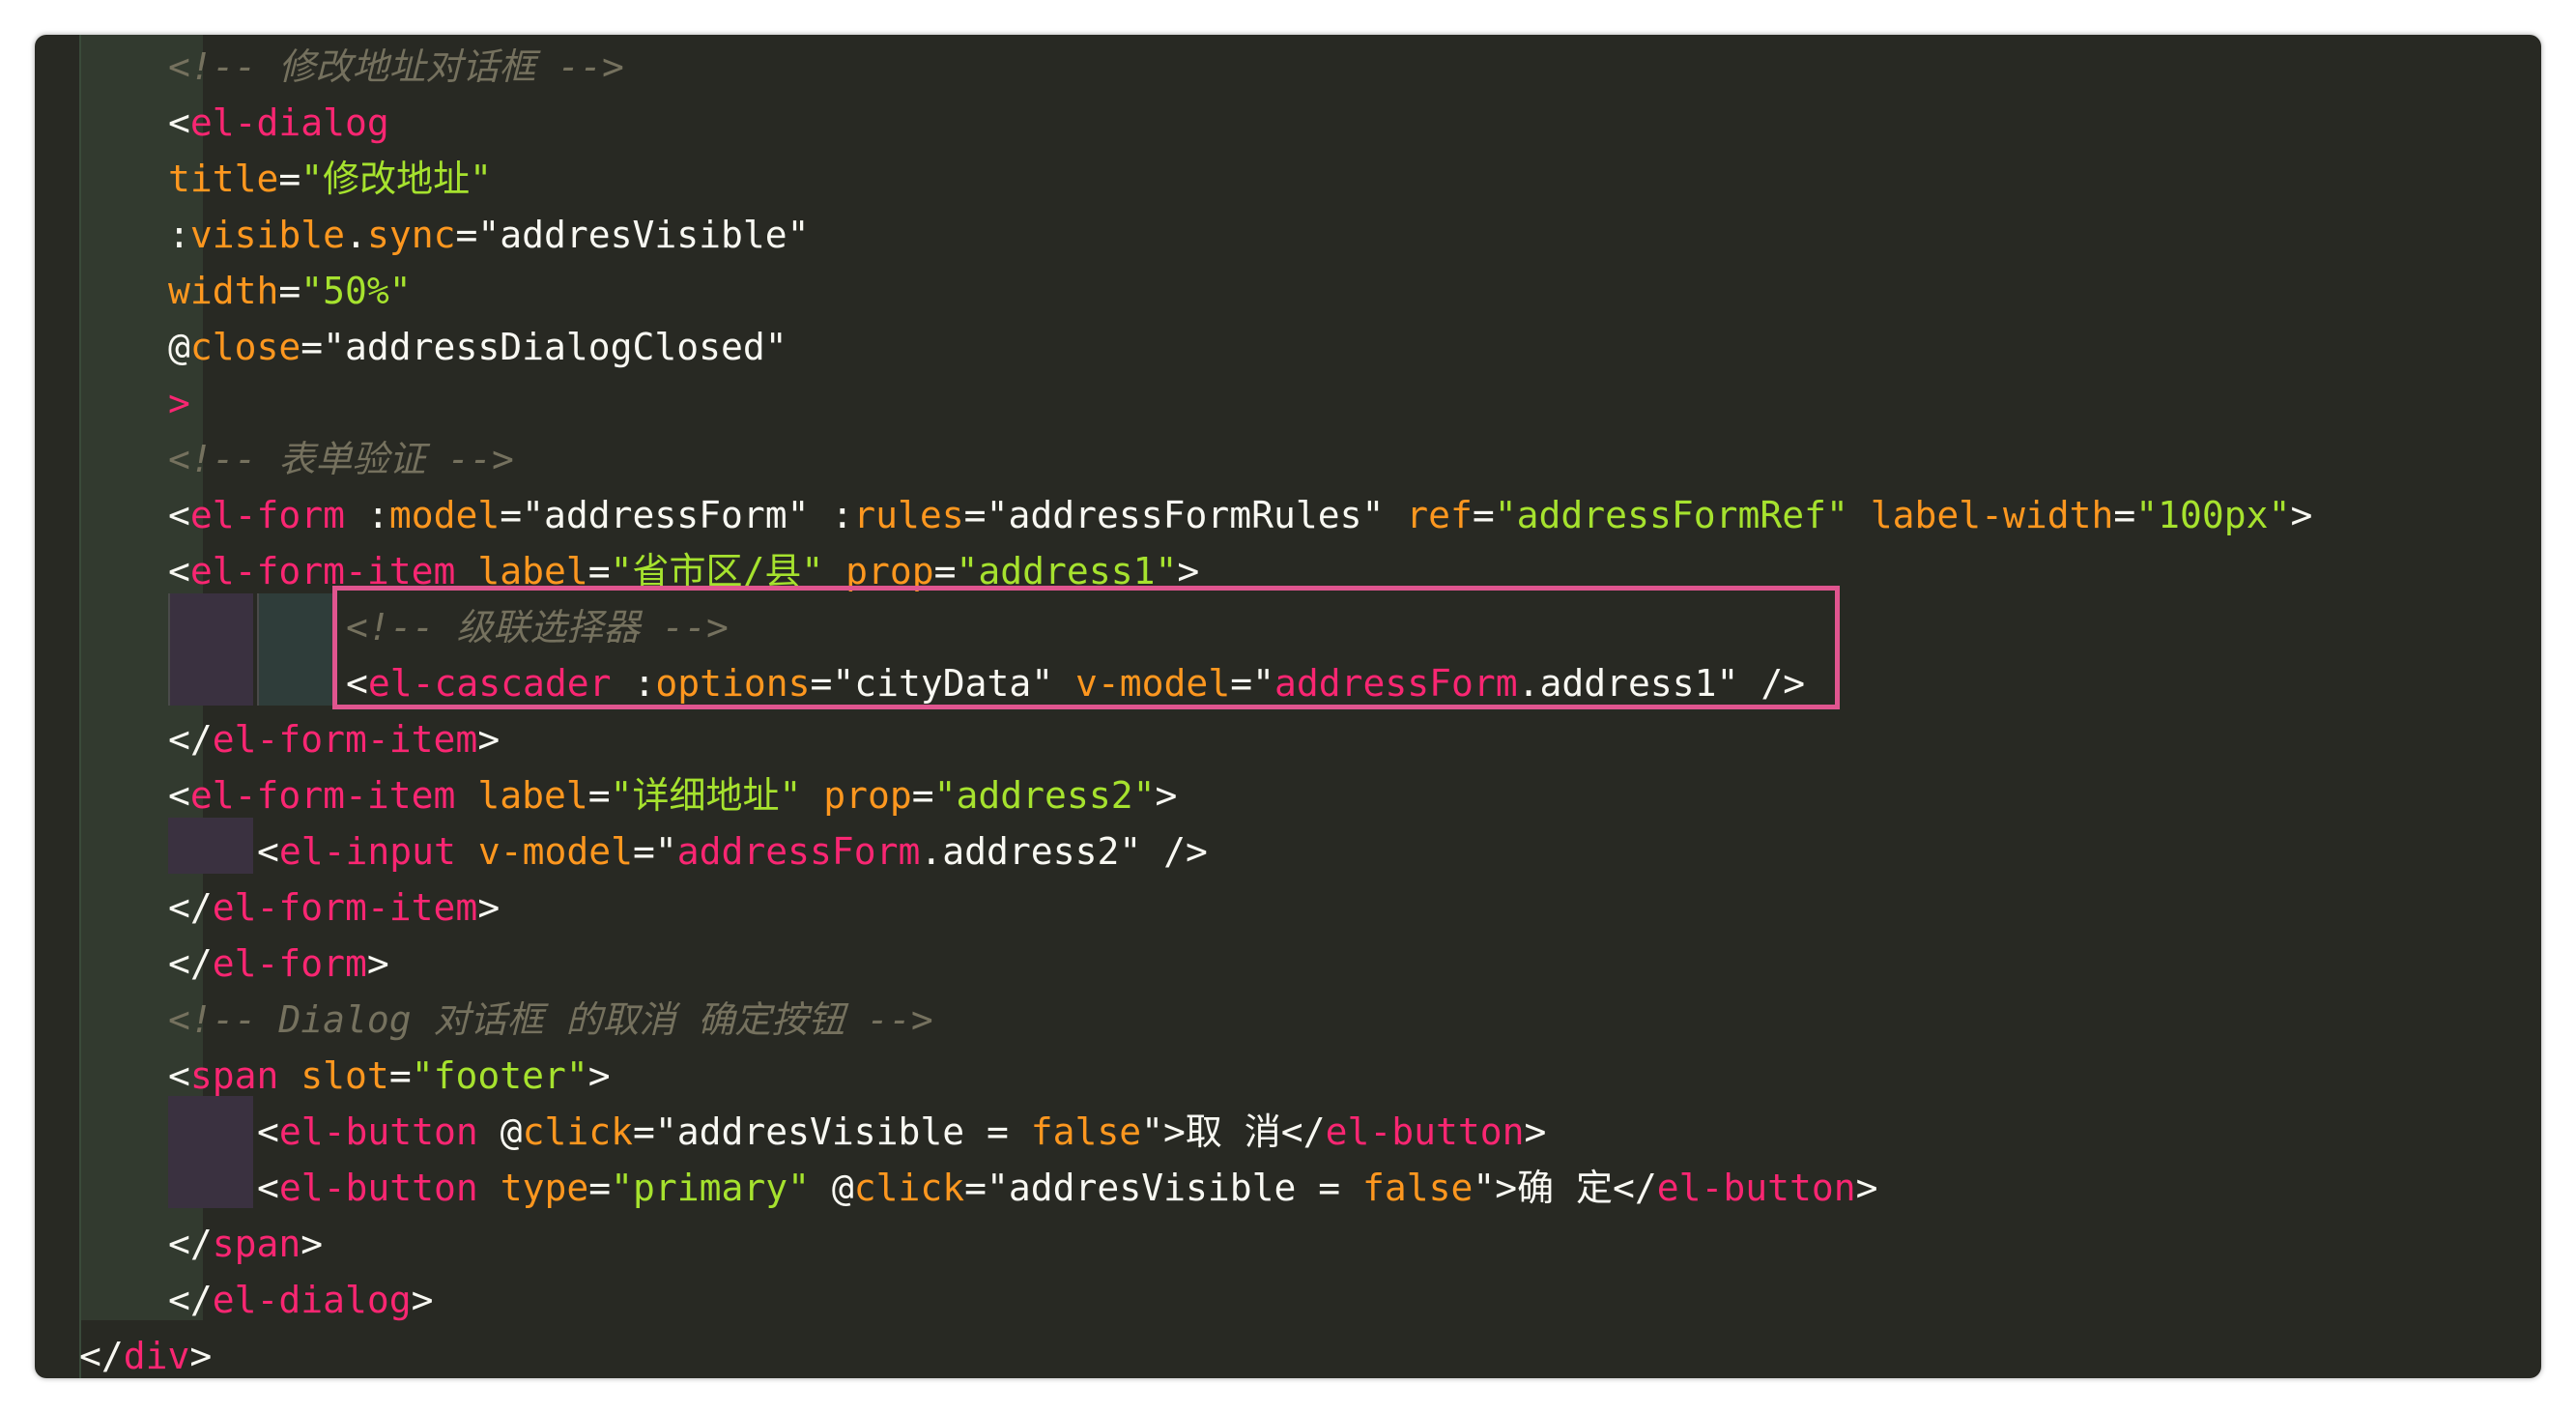  I want to click on code-line: <!-- Dialog 对话框 的取消 确定按钮 -->, so click(550, 1020).